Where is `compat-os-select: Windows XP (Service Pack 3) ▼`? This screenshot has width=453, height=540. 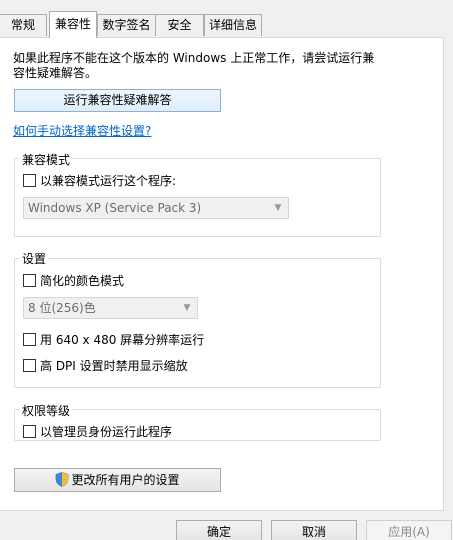
compat-os-select: Windows XP (Service Pack 3) ▼ is located at coordinates (156, 208).